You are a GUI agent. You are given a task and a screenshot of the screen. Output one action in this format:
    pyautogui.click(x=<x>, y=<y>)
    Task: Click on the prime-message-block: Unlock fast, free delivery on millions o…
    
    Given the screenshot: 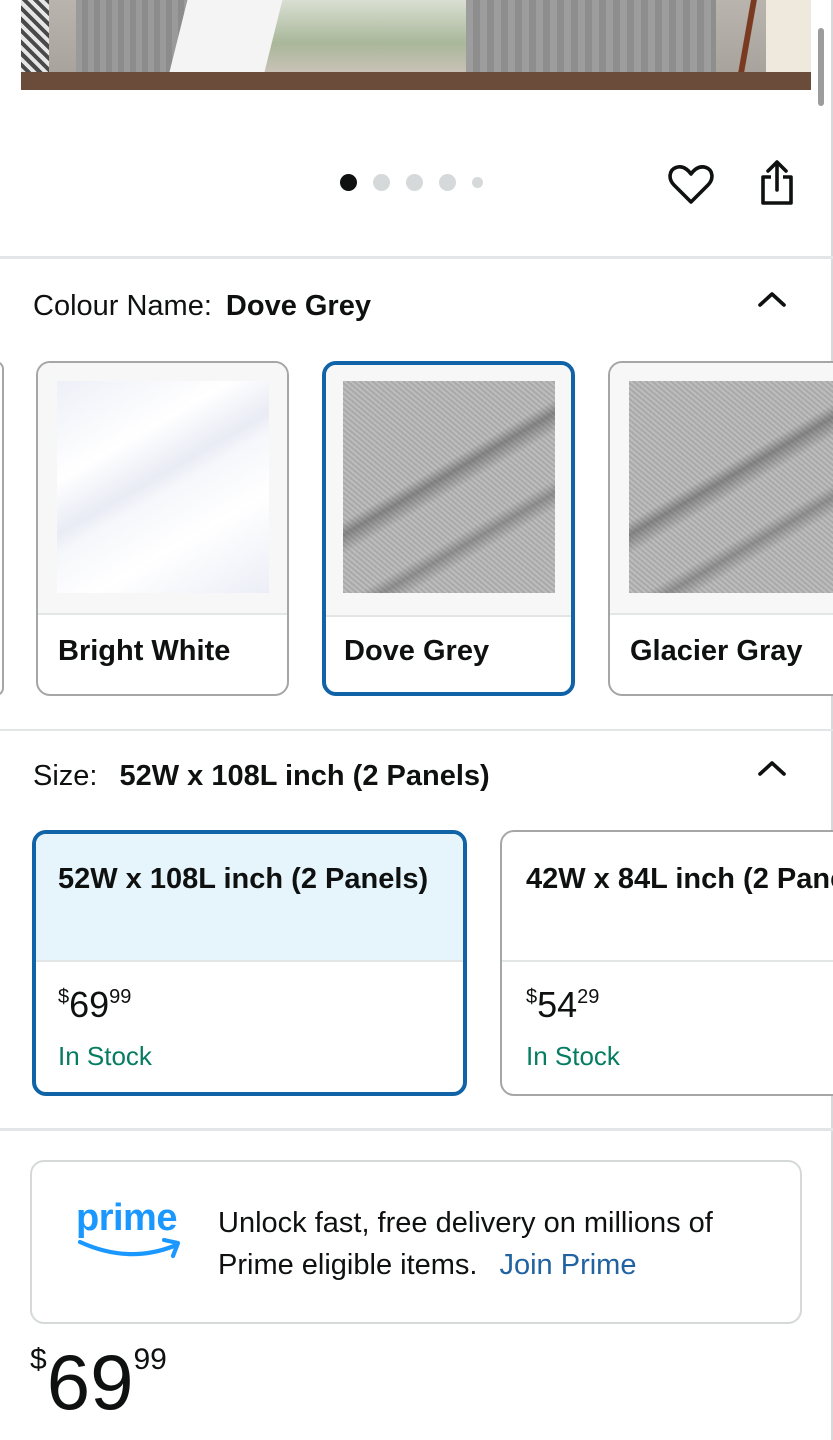 What is the action you would take?
    pyautogui.click(x=498, y=1244)
    